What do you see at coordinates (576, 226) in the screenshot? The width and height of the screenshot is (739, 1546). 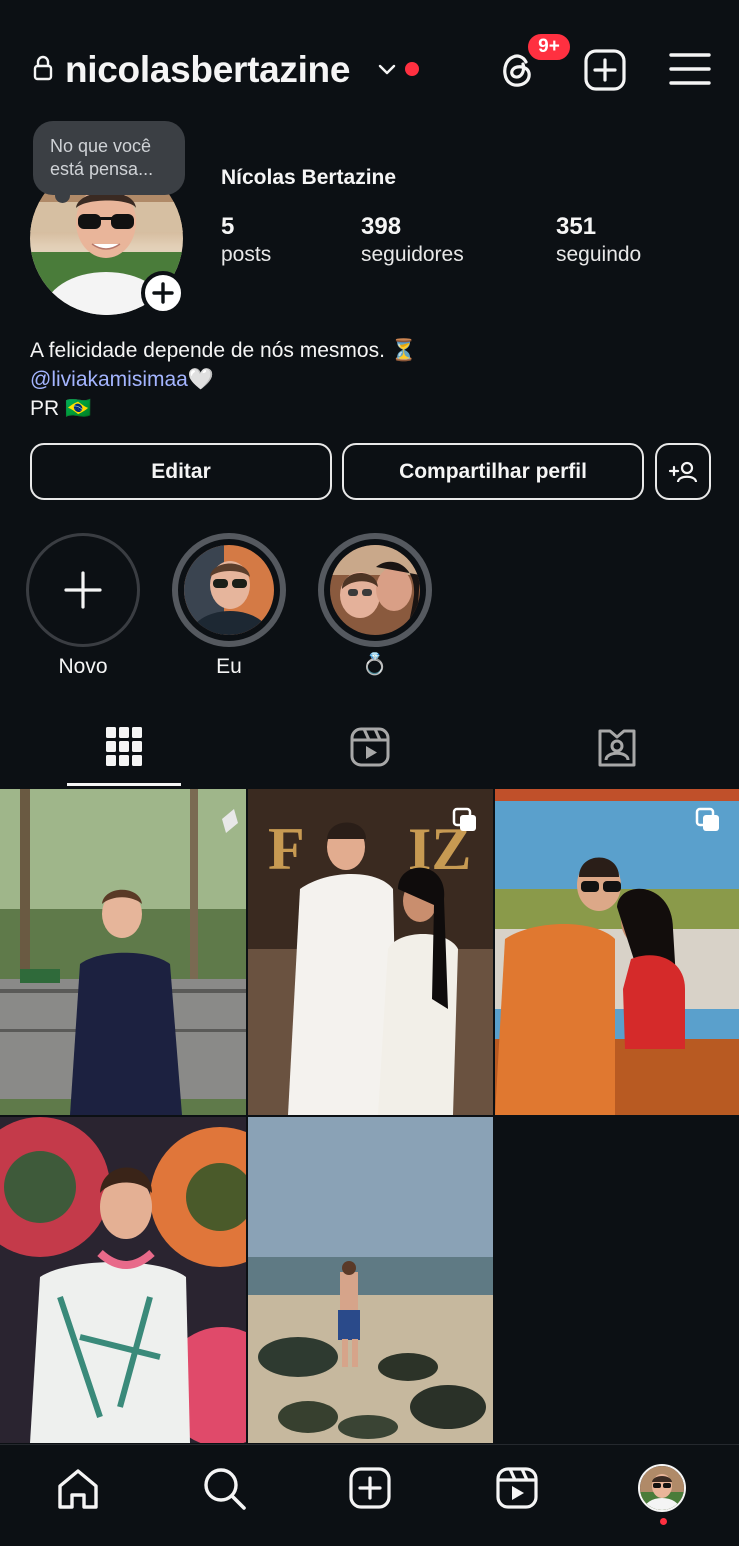 I see `stat-value: 351` at bounding box center [576, 226].